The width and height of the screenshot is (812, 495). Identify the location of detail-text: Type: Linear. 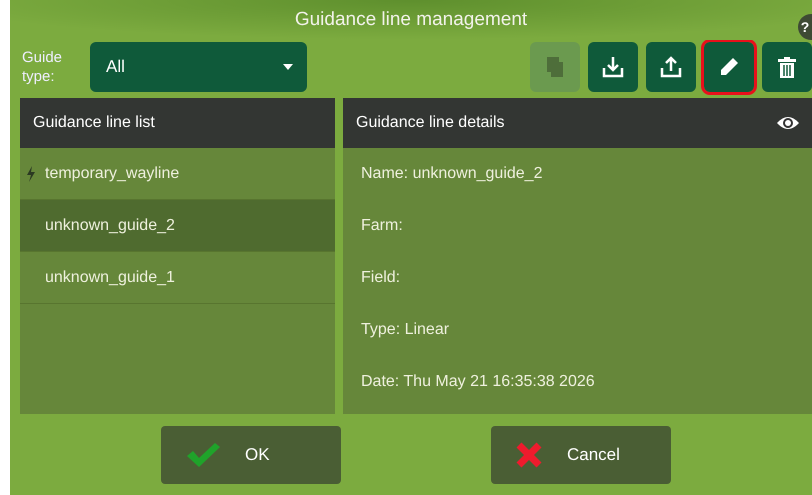
(405, 330).